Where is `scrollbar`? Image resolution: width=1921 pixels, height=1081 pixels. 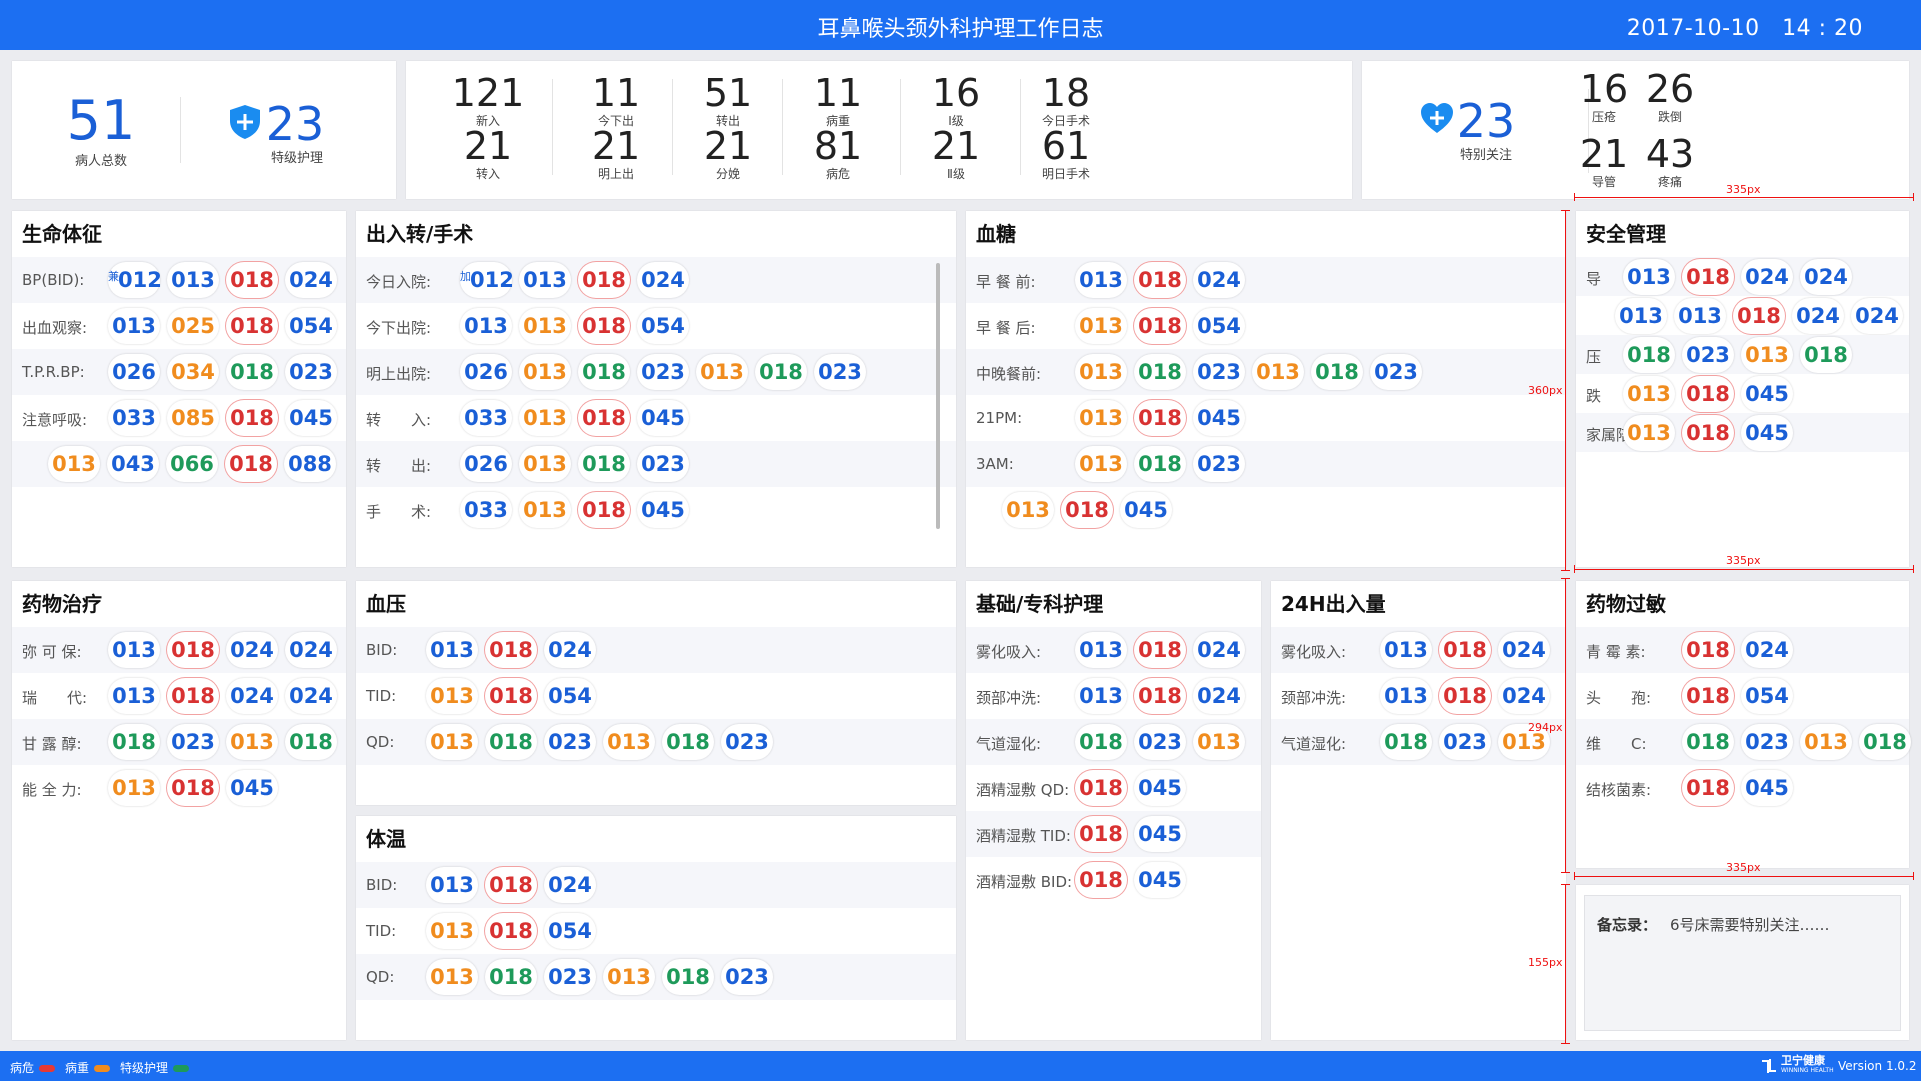
scrollbar is located at coordinates (938, 396).